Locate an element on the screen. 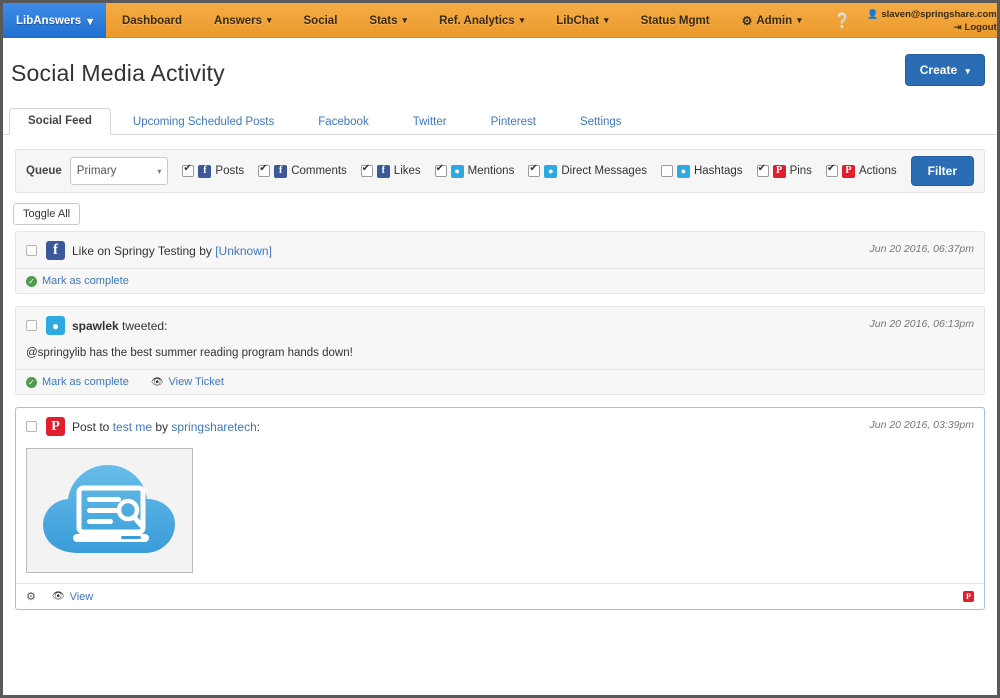  filter-button: Filter is located at coordinates (942, 171).